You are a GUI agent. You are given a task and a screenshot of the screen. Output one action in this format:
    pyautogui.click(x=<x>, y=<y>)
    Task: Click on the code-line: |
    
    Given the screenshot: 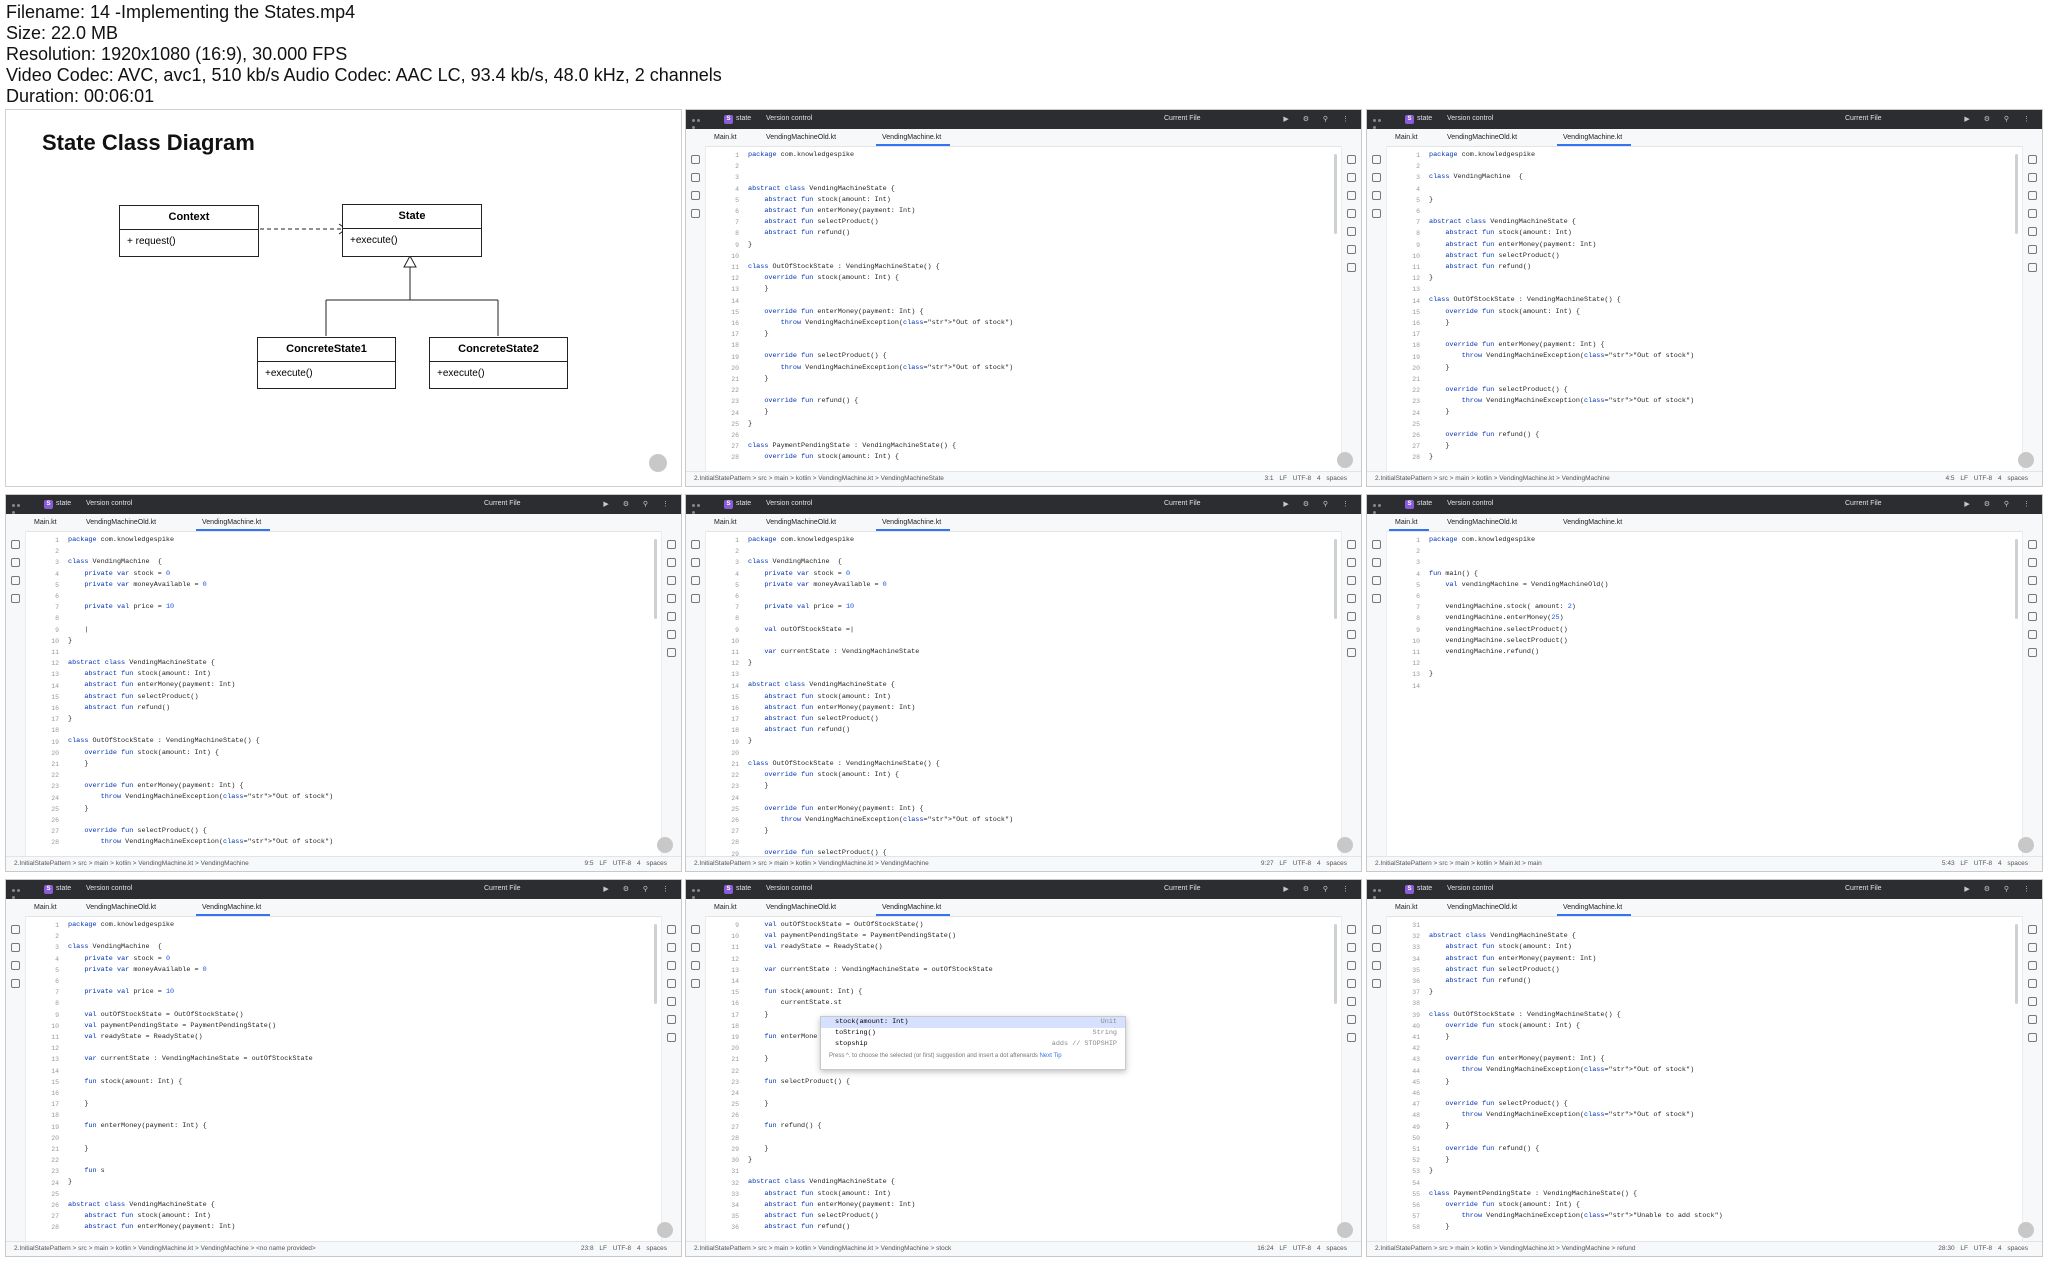 What is the action you would take?
    pyautogui.click(x=363, y=630)
    